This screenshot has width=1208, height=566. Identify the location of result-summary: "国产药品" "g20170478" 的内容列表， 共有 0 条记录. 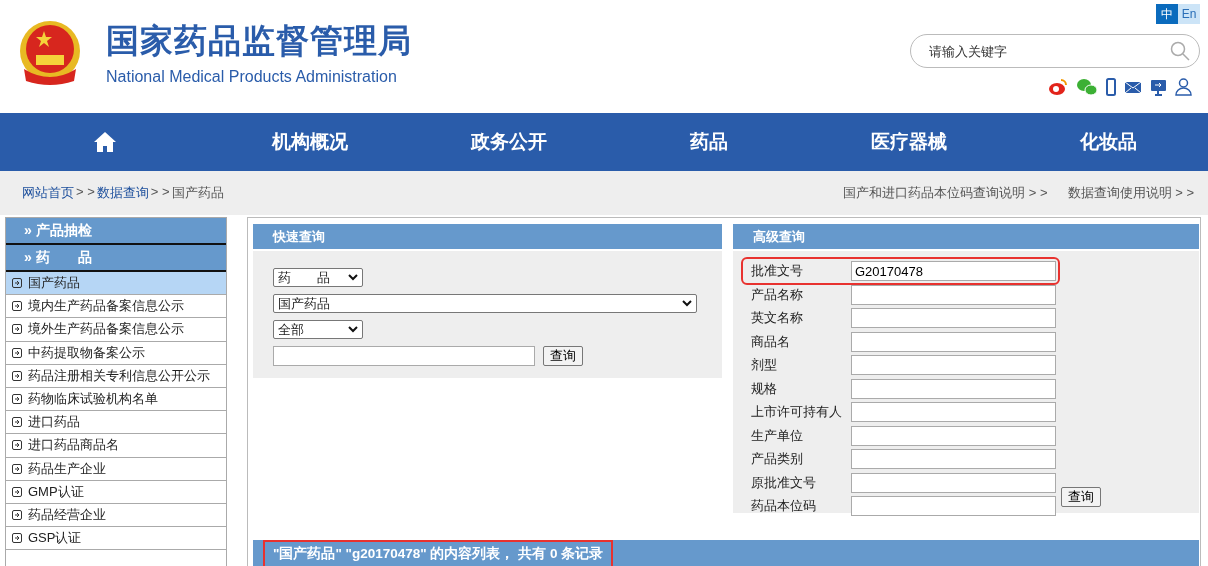
(438, 552).